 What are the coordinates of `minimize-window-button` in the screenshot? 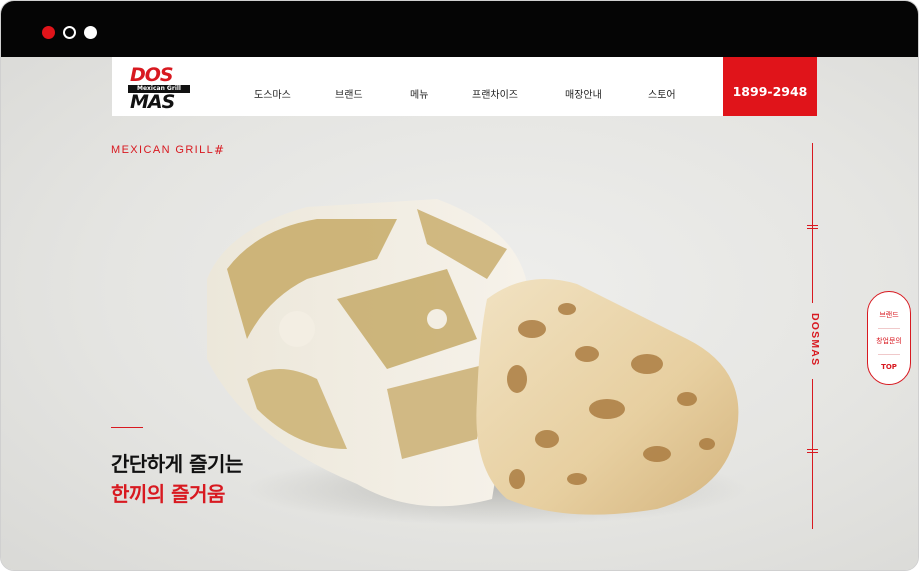 It's located at (69, 32).